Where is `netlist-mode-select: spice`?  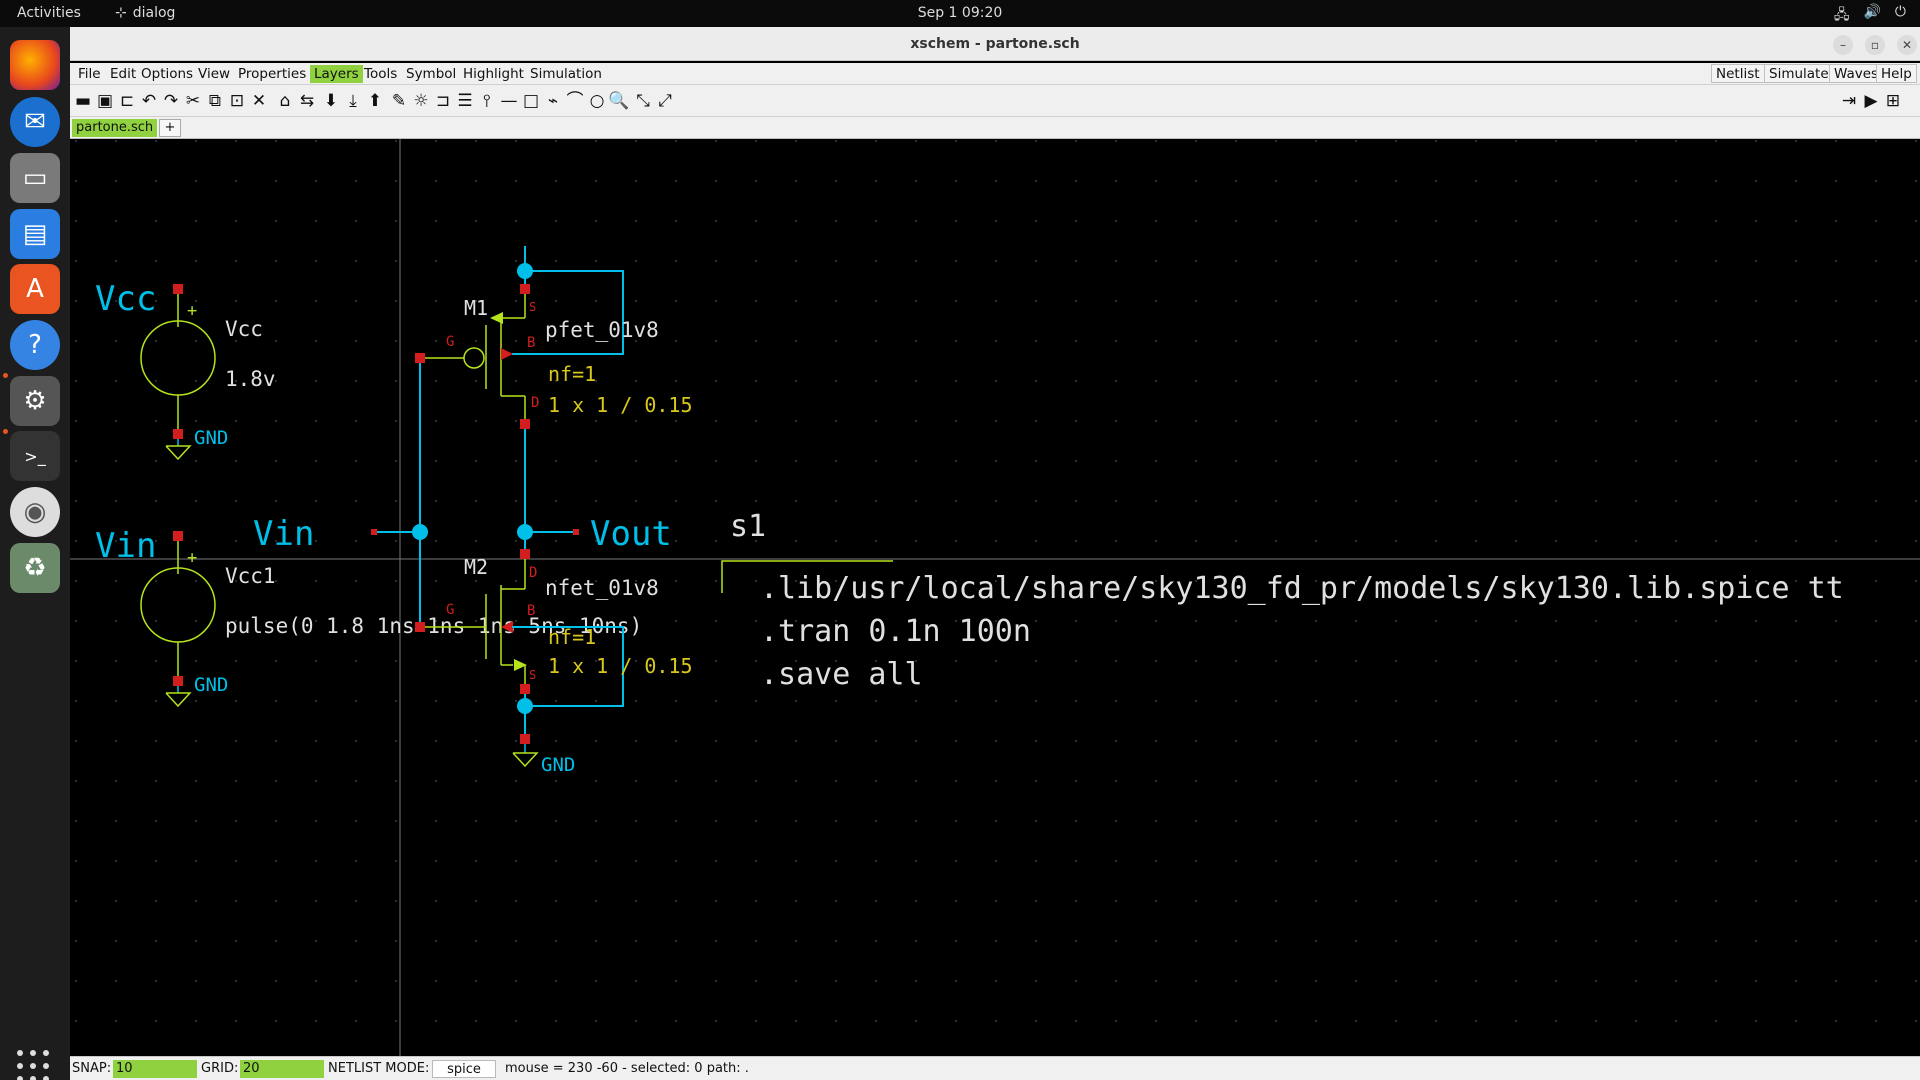
netlist-mode-select: spice is located at coordinates (464, 1069).